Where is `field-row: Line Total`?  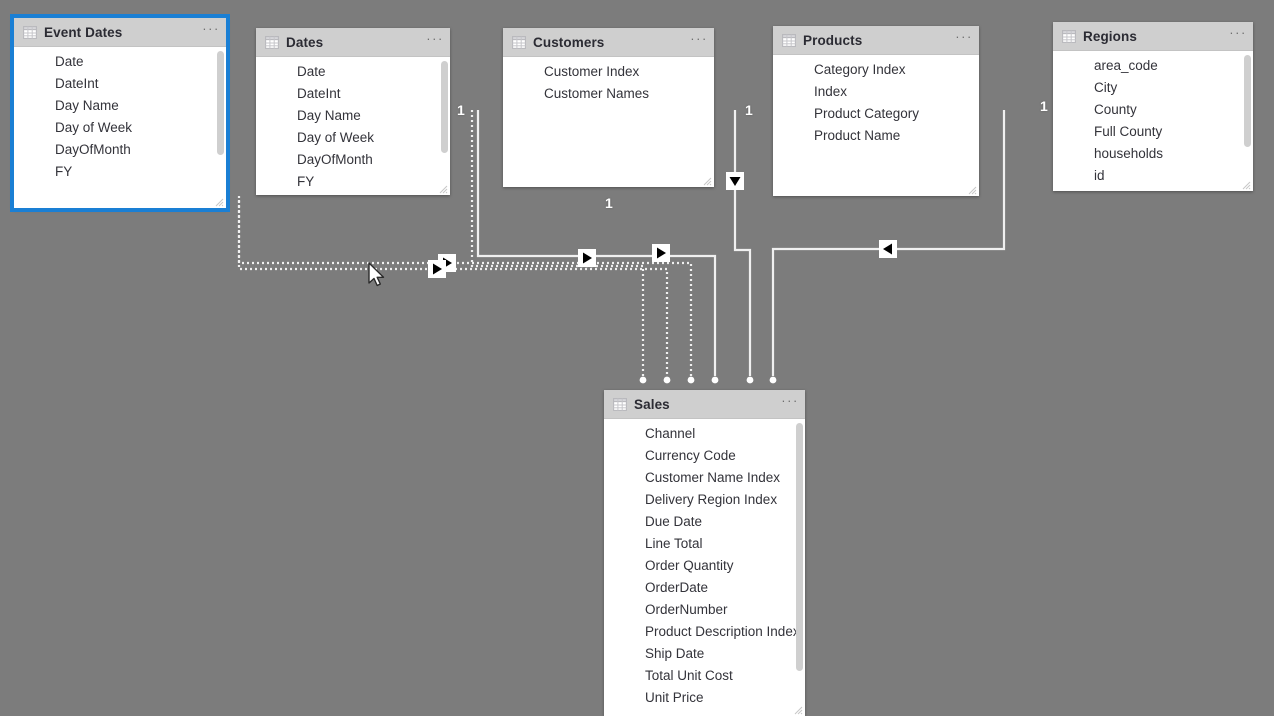 field-row: Line Total is located at coordinates (704, 544).